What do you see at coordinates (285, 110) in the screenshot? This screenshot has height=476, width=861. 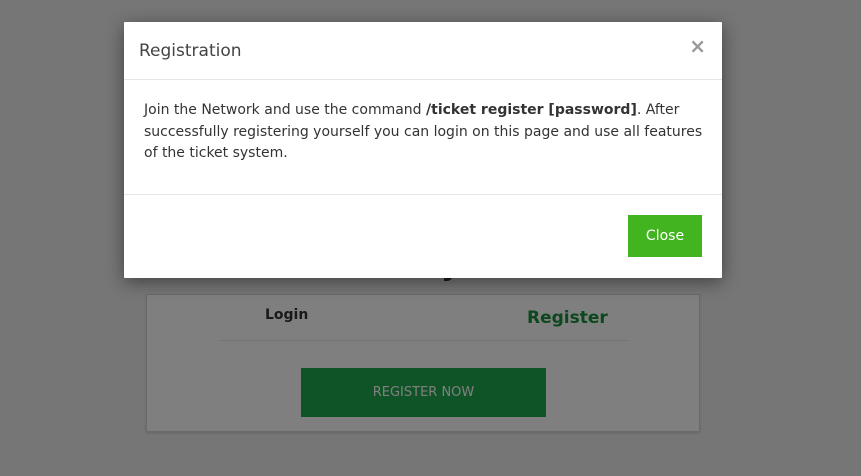 I see `body-text-before: Join the Network and use the command` at bounding box center [285, 110].